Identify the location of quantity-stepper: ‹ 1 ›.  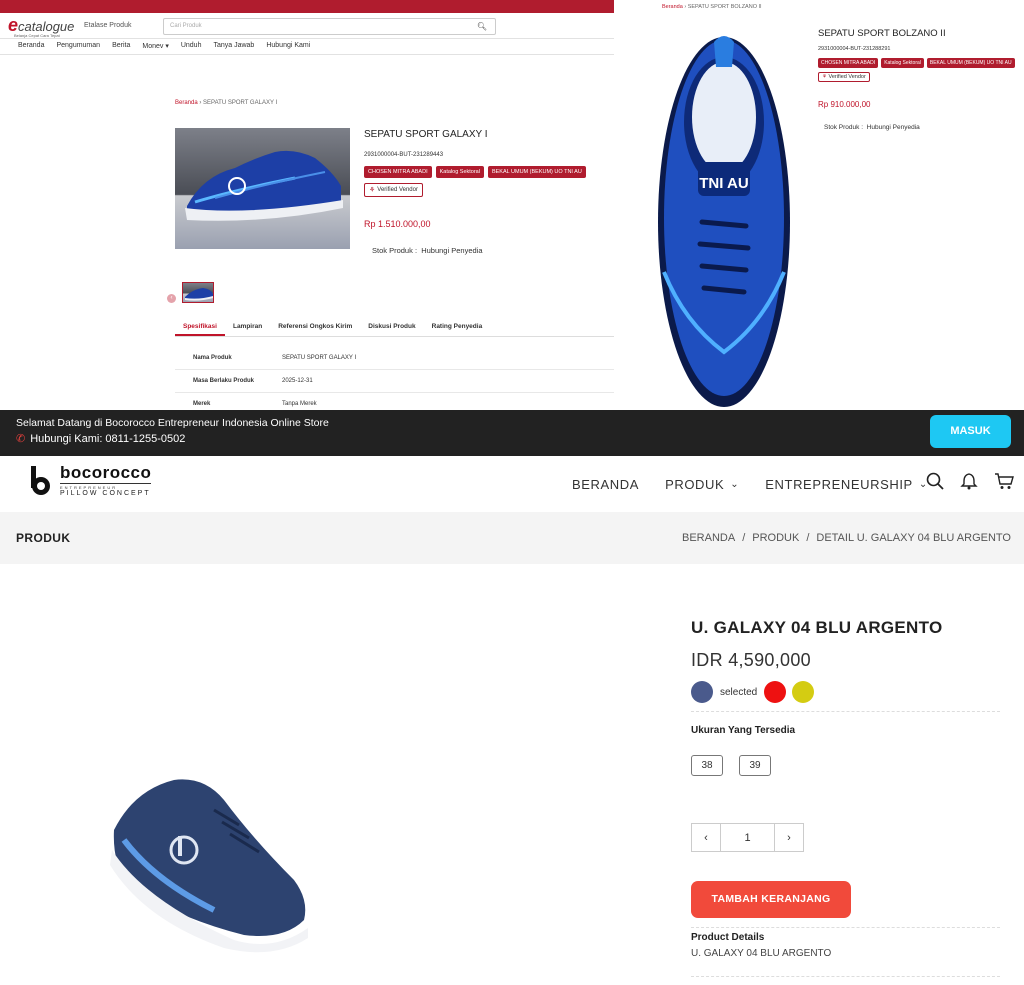
(747, 837).